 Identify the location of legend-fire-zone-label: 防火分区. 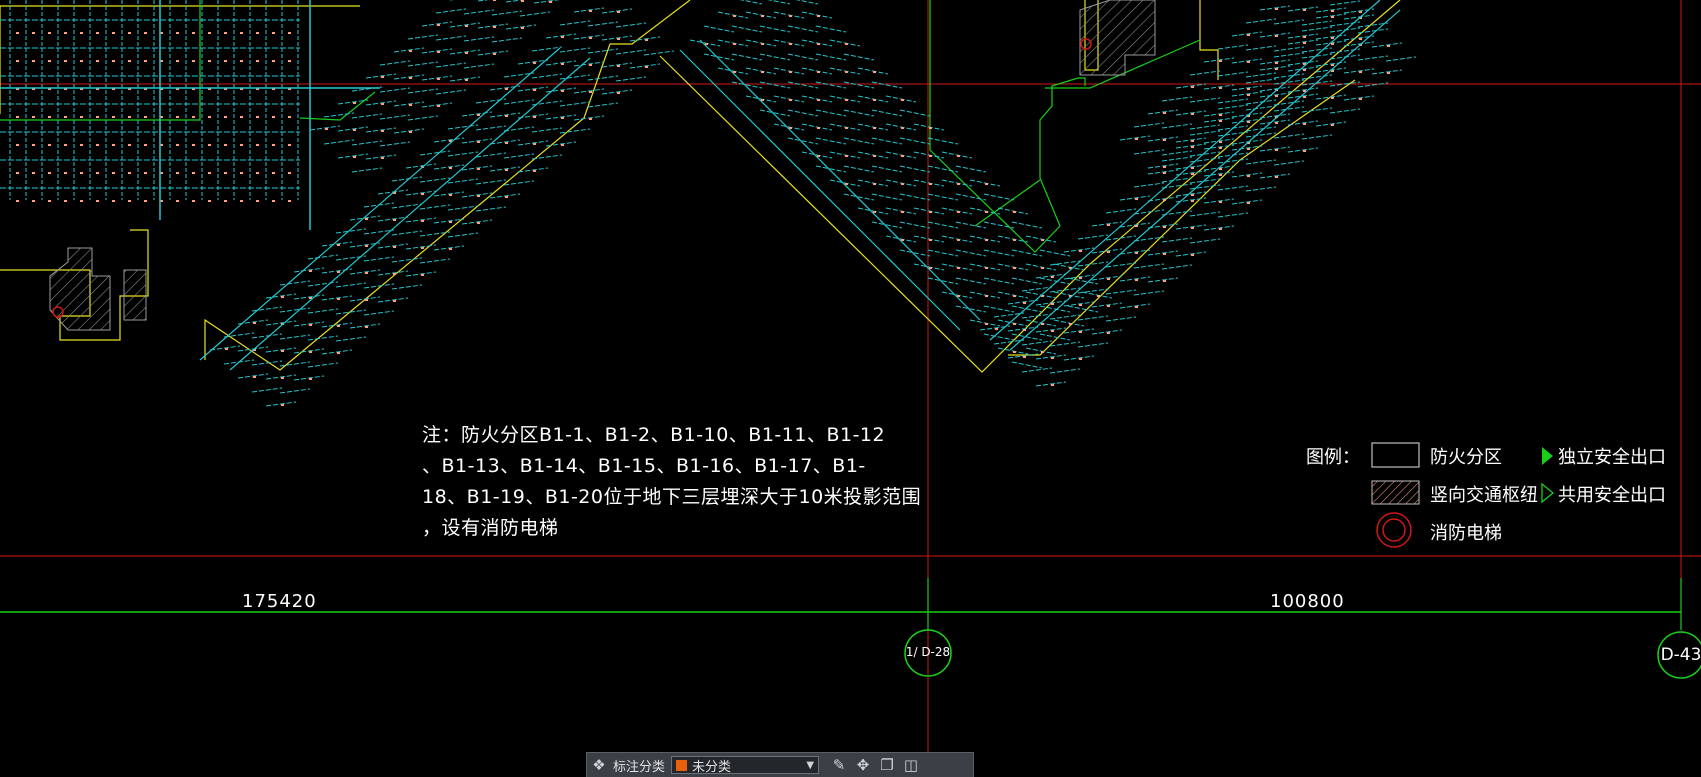
(1466, 457).